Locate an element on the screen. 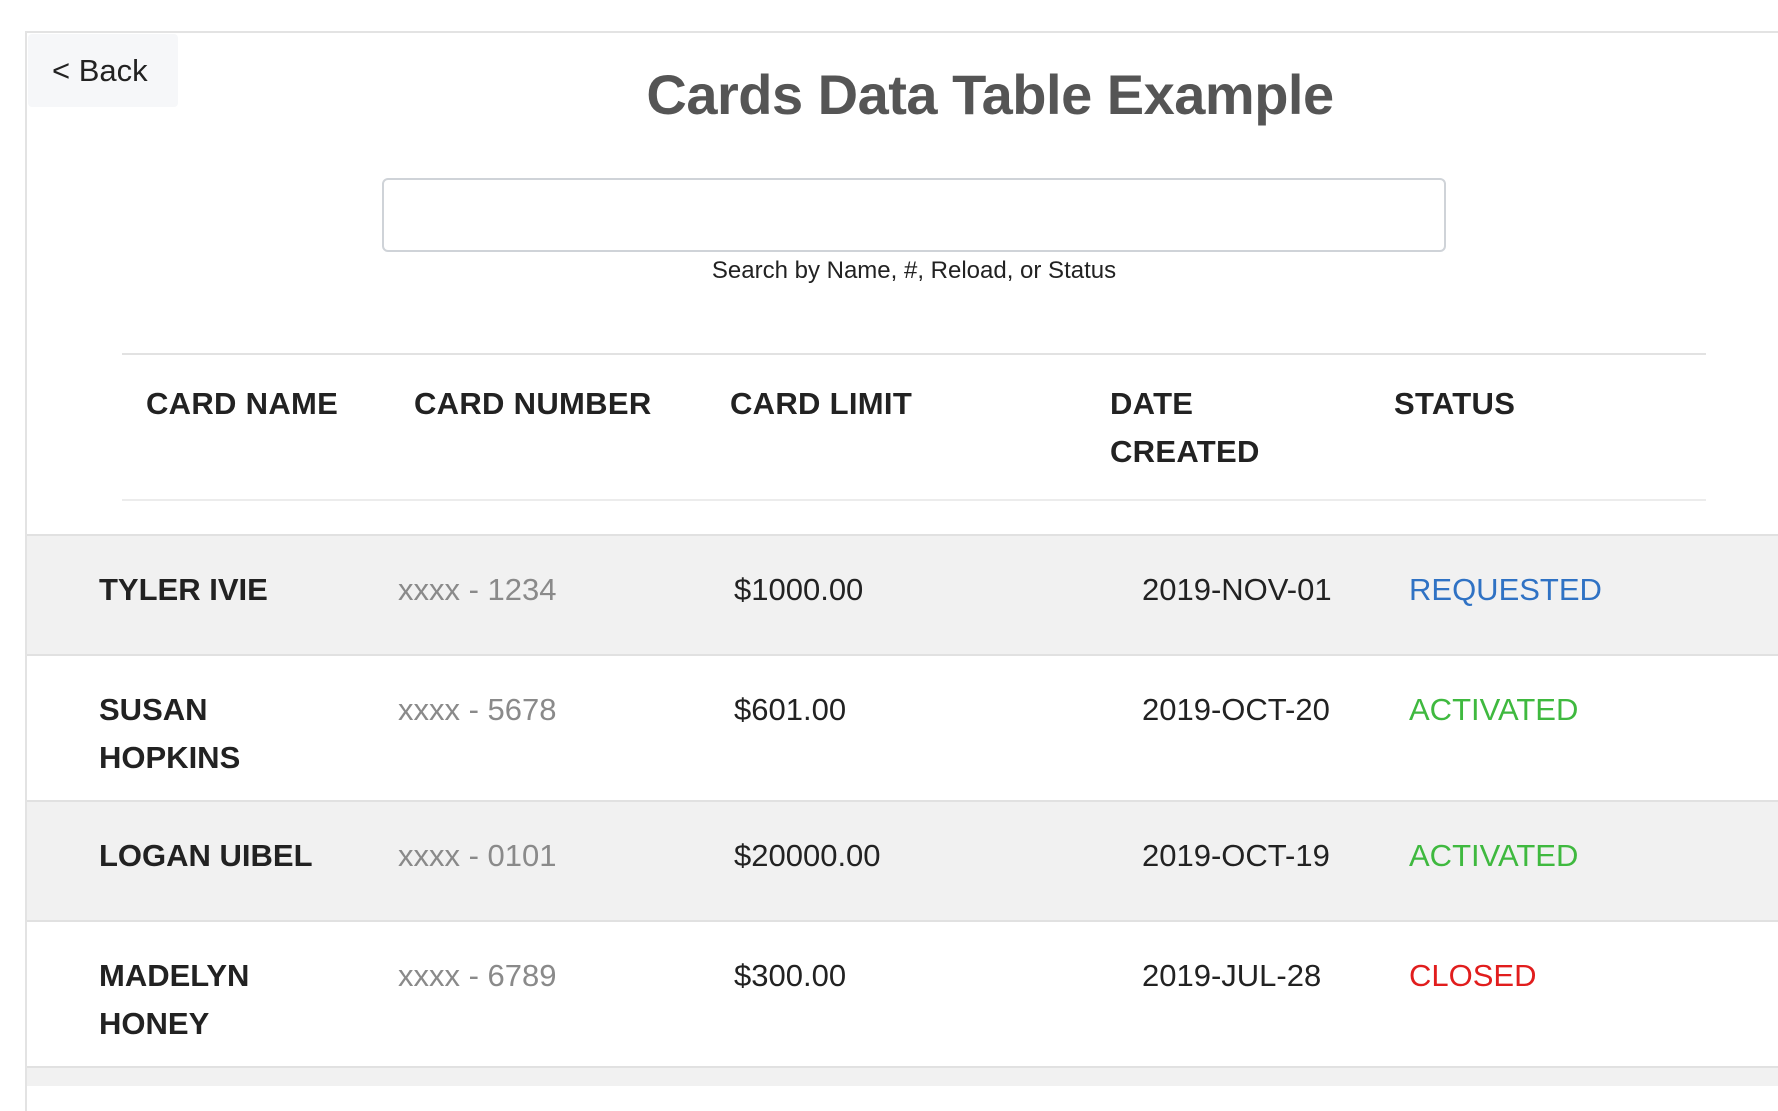  table-row is located at coordinates (902, 1076).